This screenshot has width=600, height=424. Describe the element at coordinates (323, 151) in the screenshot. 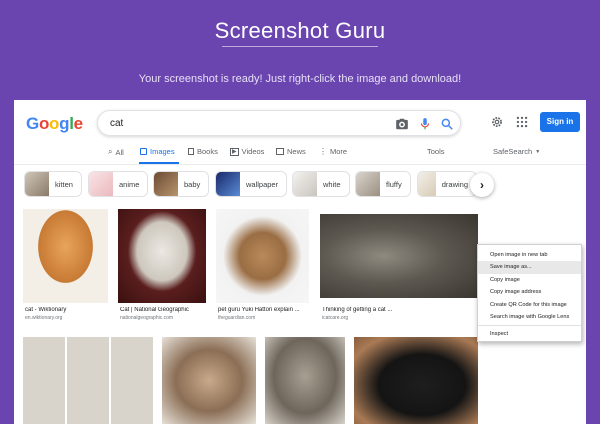

I see `more-vert-icon: ⋮` at that location.